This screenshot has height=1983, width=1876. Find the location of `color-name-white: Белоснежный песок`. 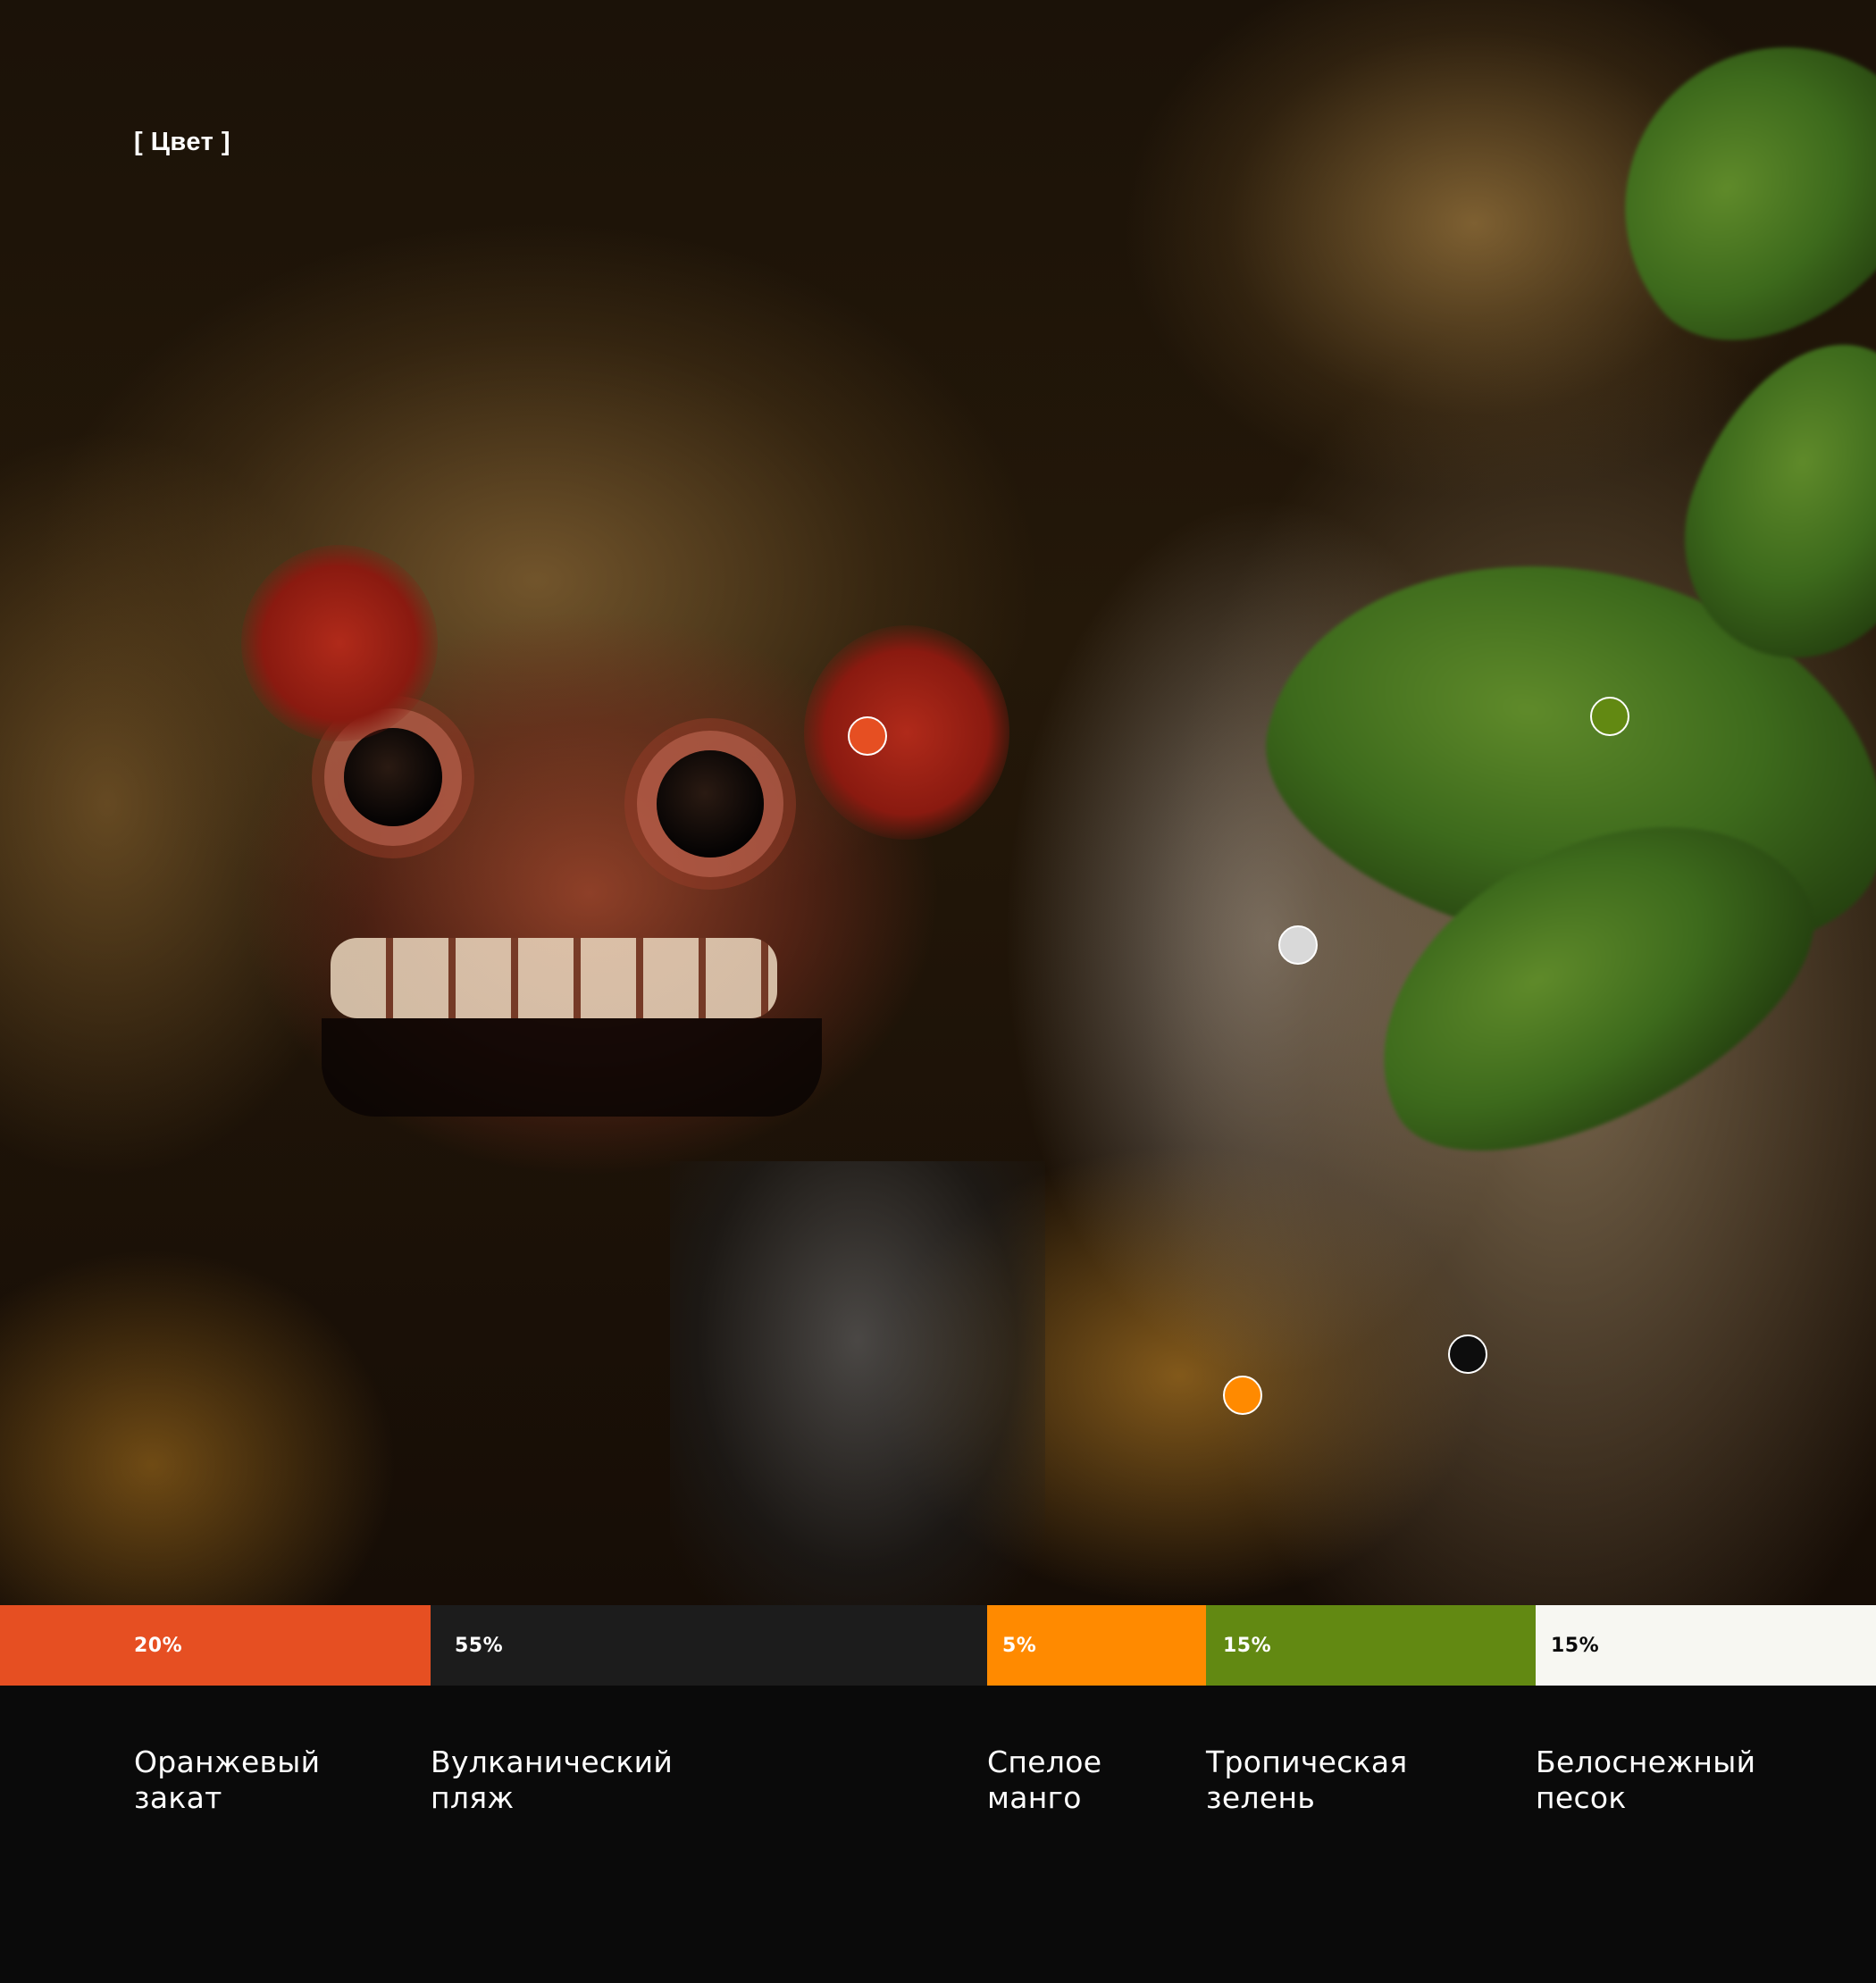

color-name-white: Белоснежный песок is located at coordinates (1646, 1780).